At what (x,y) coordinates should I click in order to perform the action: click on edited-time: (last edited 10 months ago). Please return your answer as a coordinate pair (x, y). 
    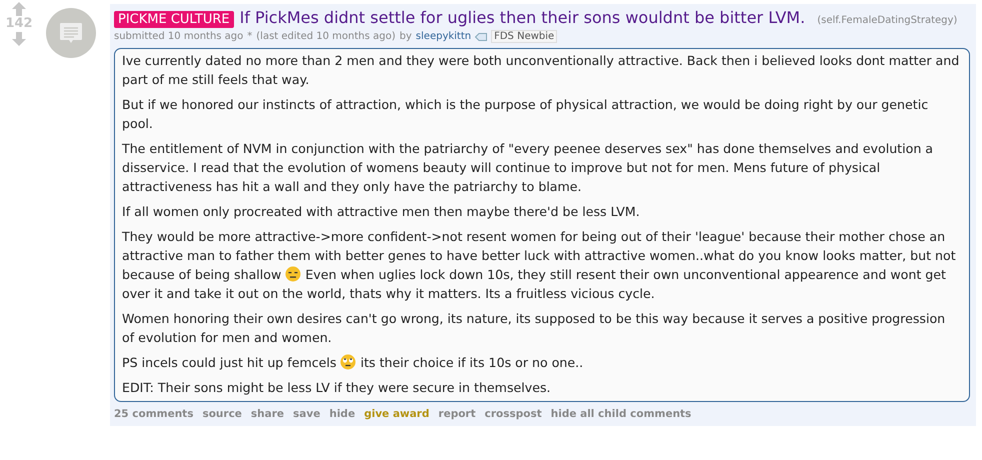
    Looking at the image, I should click on (326, 36).